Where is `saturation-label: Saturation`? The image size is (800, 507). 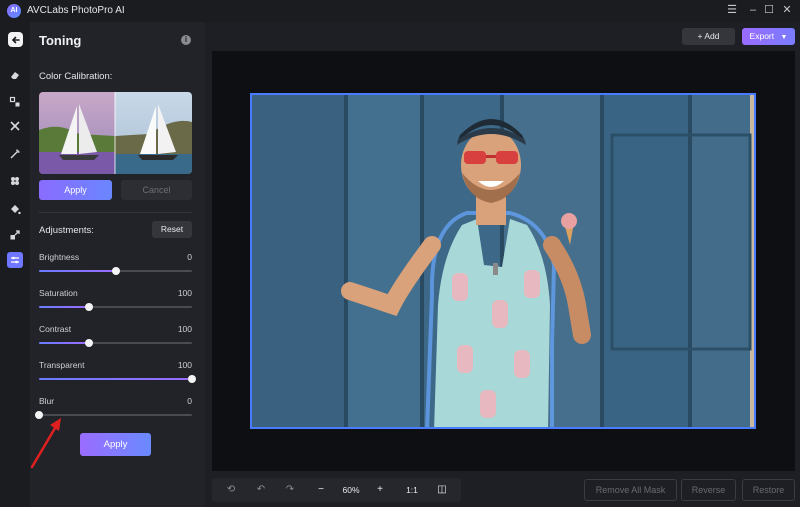
saturation-label: Saturation is located at coordinates (58, 293).